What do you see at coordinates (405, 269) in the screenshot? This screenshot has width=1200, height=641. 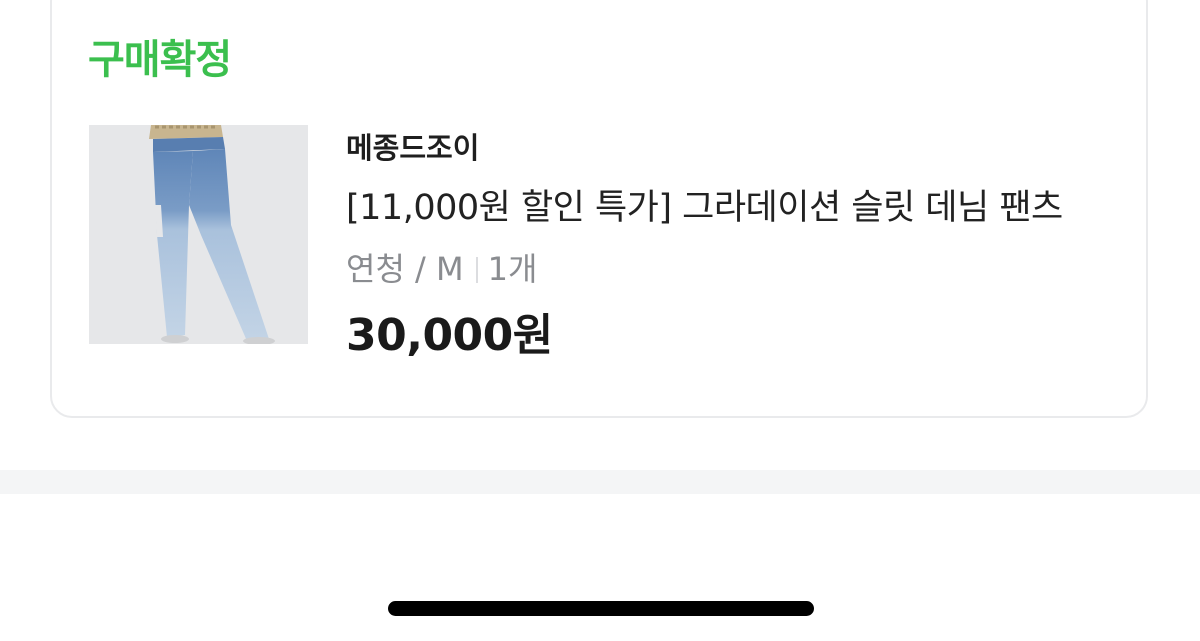 I see `option-color-size: 연청 / M` at bounding box center [405, 269].